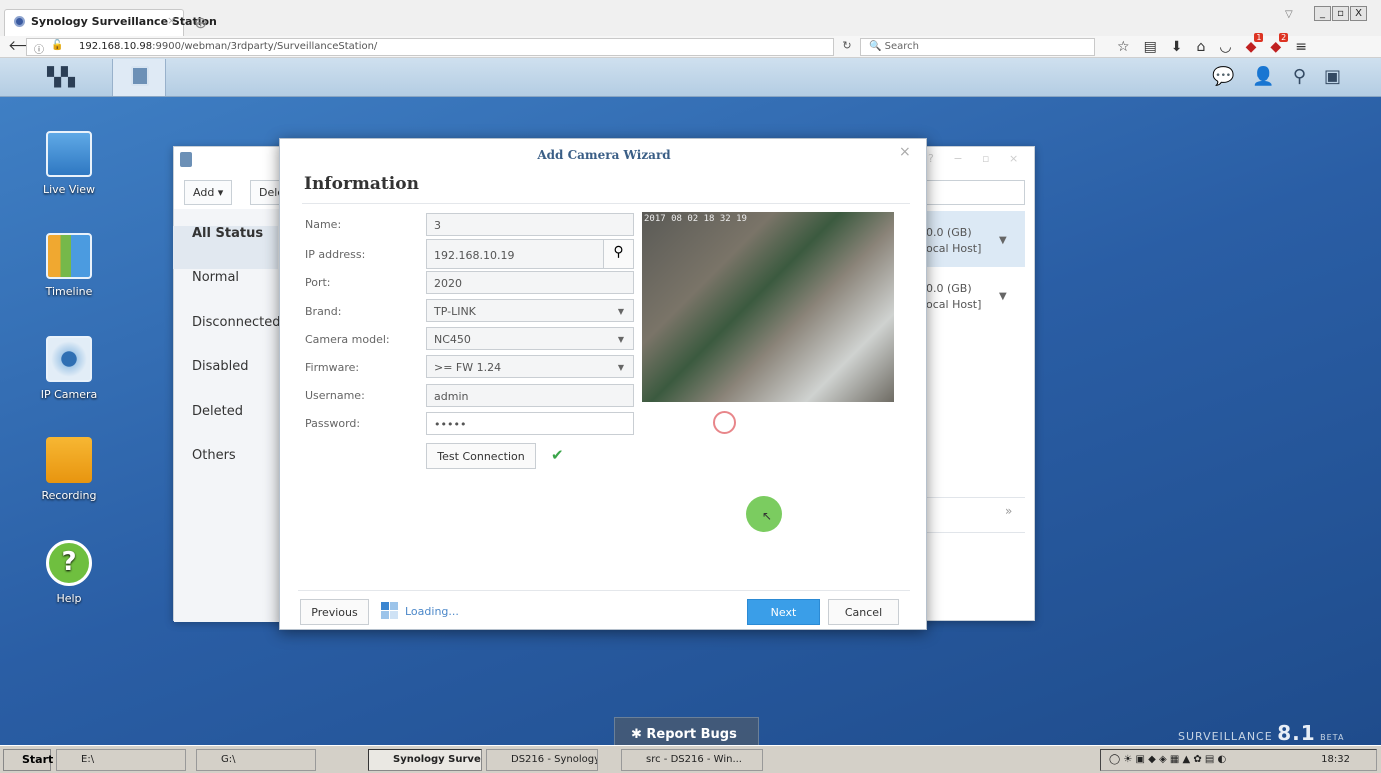 This screenshot has height=773, width=1381. I want to click on tray-icons: ◯ ☀ ▣ ◆ ◈ ▦ ▲ ✿ ▤ ◐, so click(1167, 759).